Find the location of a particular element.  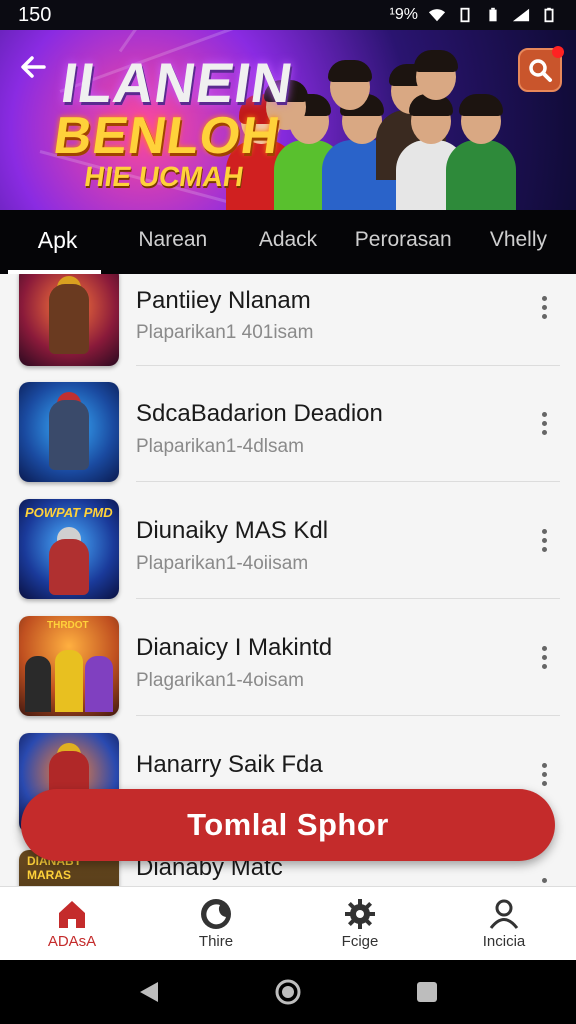

triangle-back-icon is located at coordinates (149, 992).